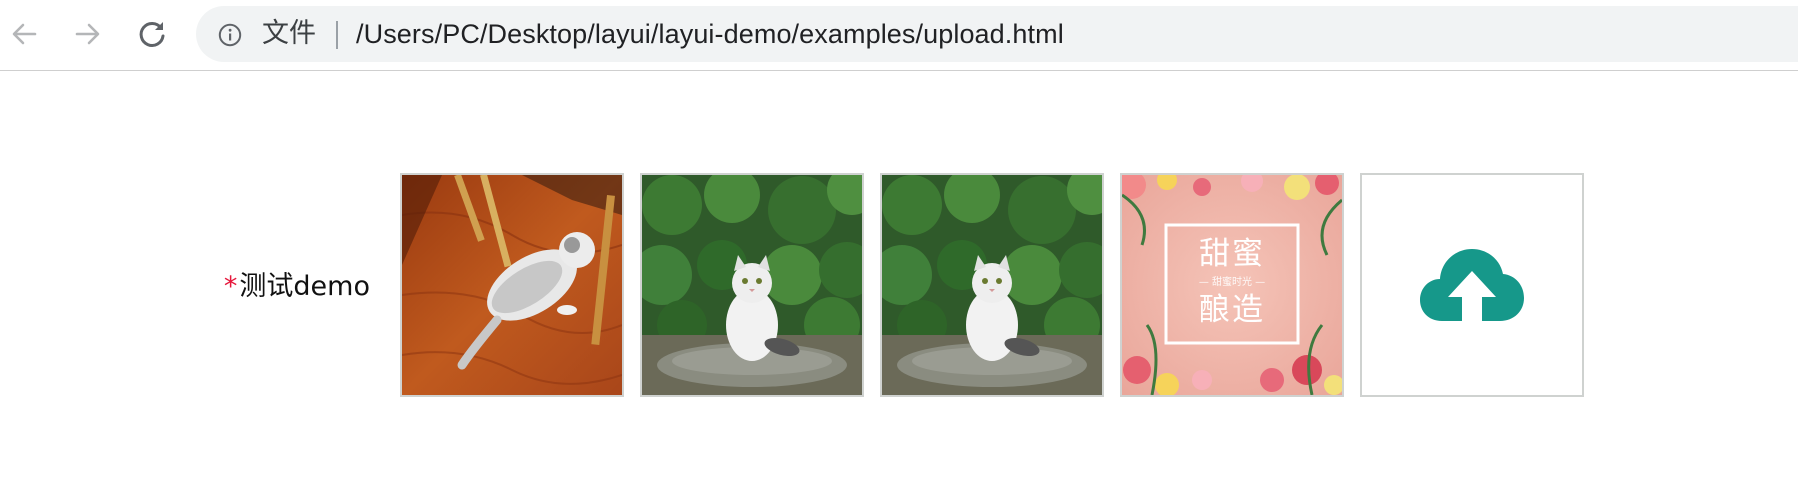  What do you see at coordinates (230, 35) in the screenshot?
I see `info-icon` at bounding box center [230, 35].